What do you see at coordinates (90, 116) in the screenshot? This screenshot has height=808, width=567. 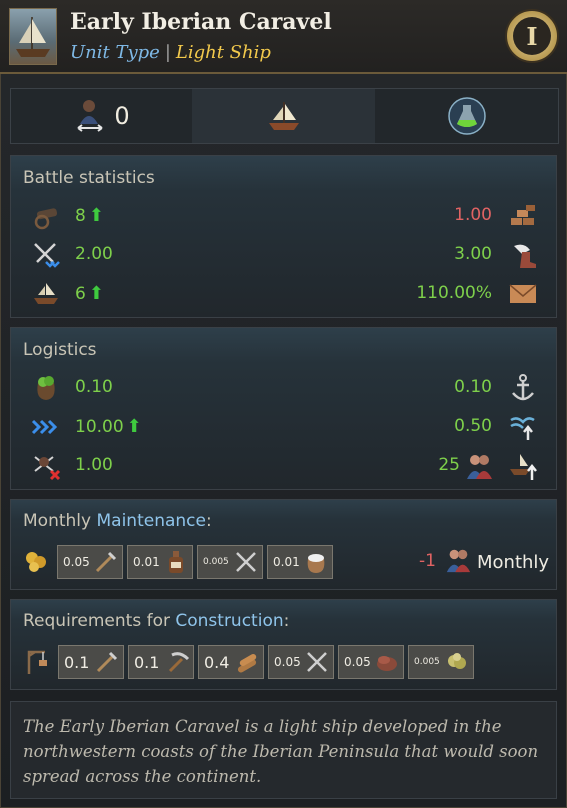 I see `crew-transfer-icon` at bounding box center [90, 116].